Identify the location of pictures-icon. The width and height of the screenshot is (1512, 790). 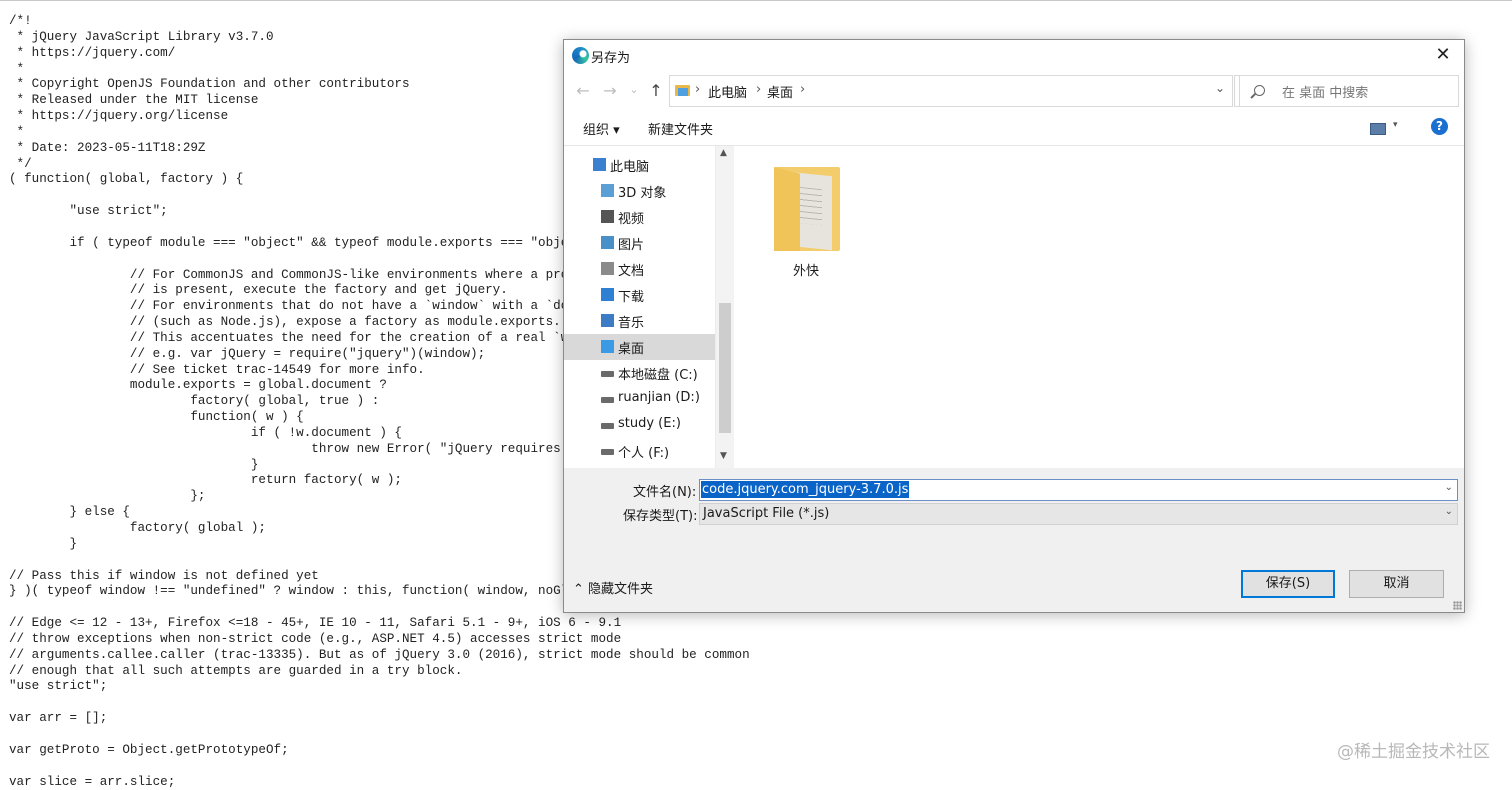
(607, 242).